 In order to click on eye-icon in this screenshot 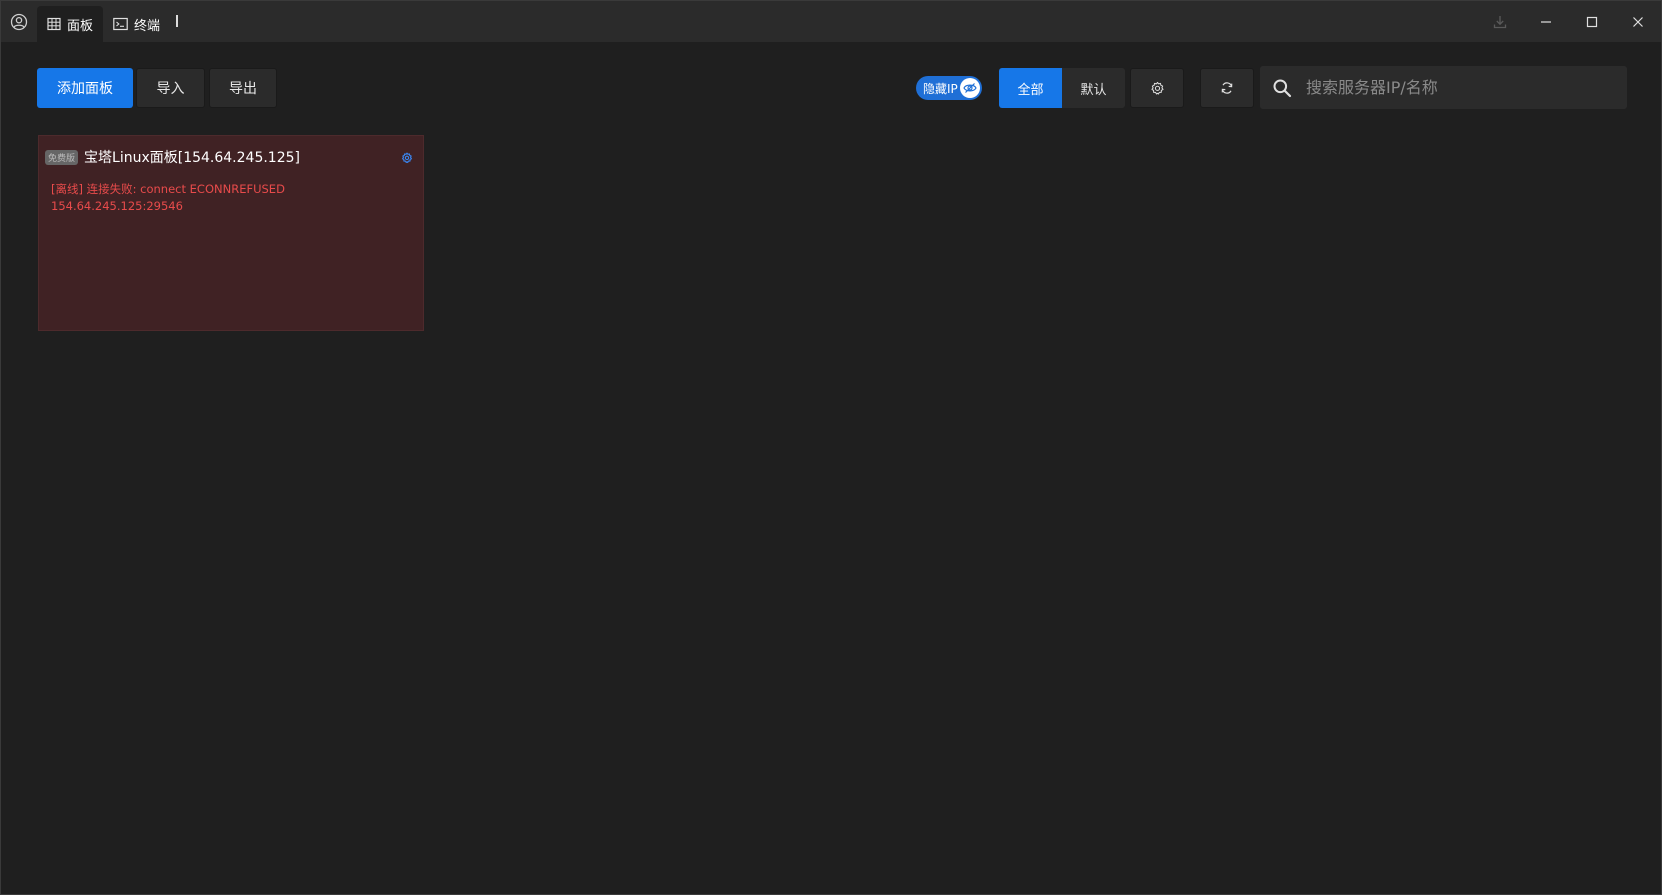, I will do `click(970, 88)`.